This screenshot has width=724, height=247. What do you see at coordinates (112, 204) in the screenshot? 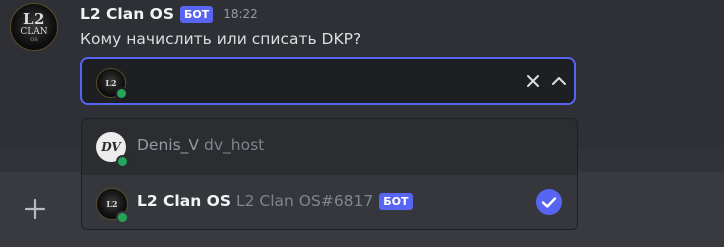
I see `option-avatar-text: L2` at bounding box center [112, 204].